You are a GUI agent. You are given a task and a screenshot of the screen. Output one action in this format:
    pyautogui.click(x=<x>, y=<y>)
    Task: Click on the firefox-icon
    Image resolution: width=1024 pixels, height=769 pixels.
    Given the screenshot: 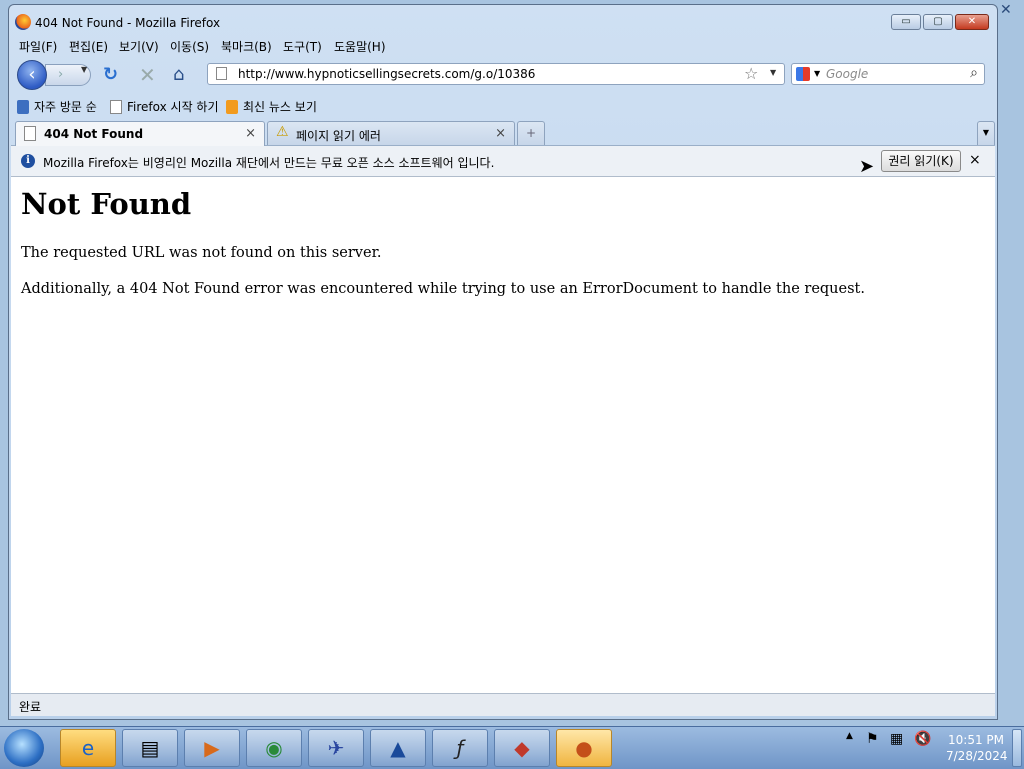 What is the action you would take?
    pyautogui.click(x=23, y=22)
    